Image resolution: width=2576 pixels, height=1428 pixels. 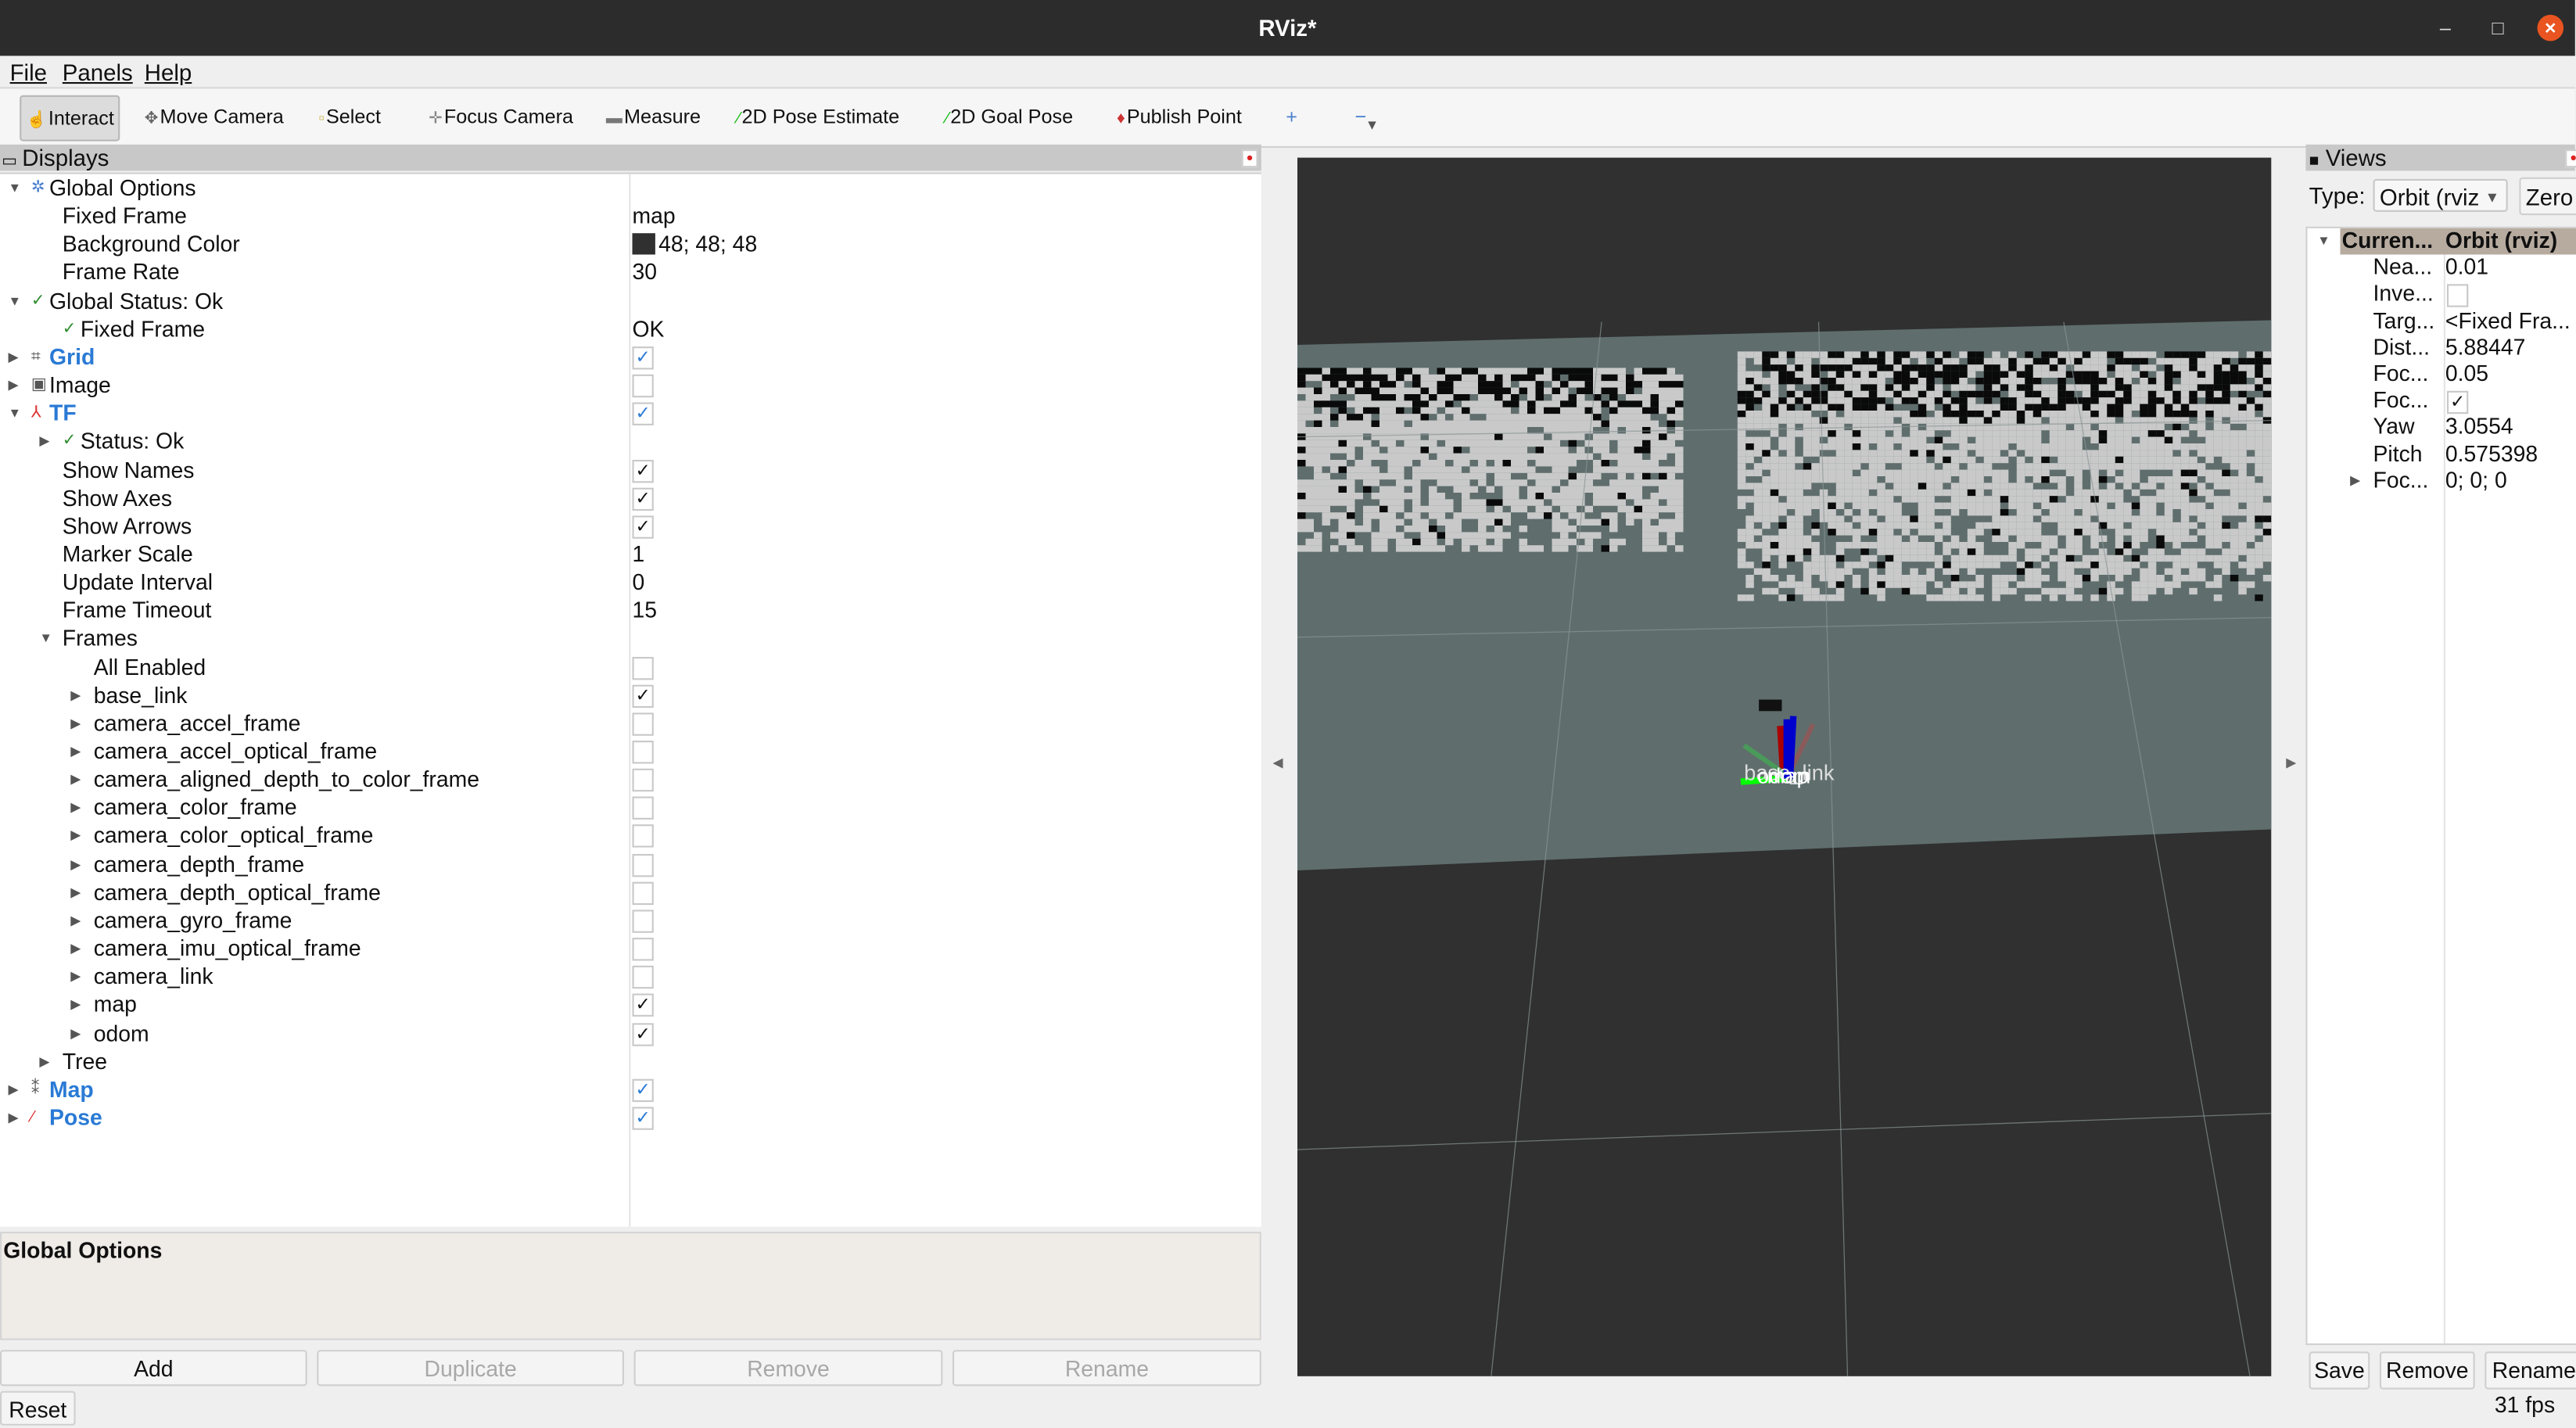 What do you see at coordinates (2492, 455) in the screenshot?
I see `property-value: 0.575398` at bounding box center [2492, 455].